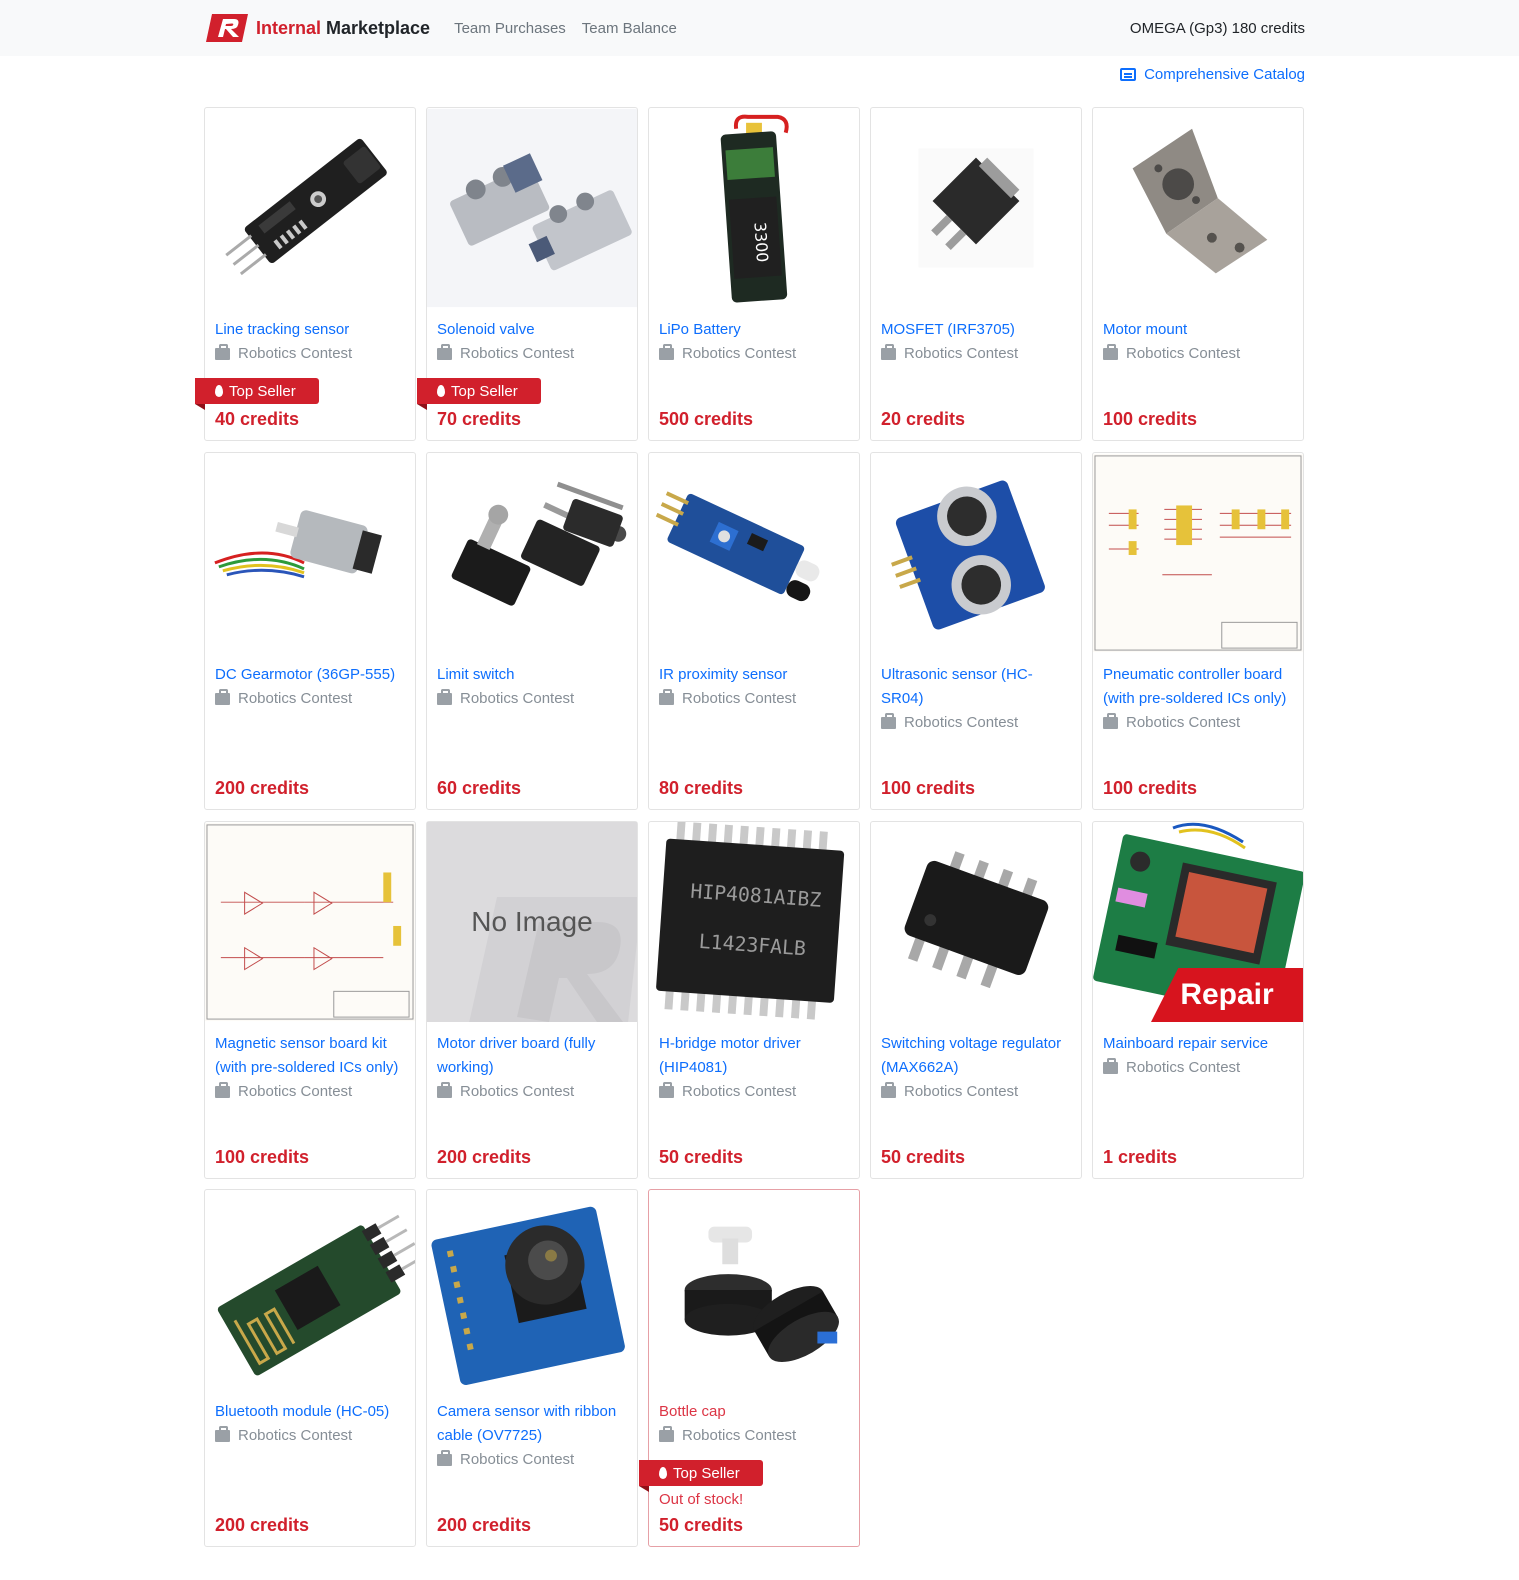 The width and height of the screenshot is (1519, 1580). Describe the element at coordinates (754, 1056) in the screenshot. I see `product-title: H-bridge motor driver (HIP4081)` at that location.